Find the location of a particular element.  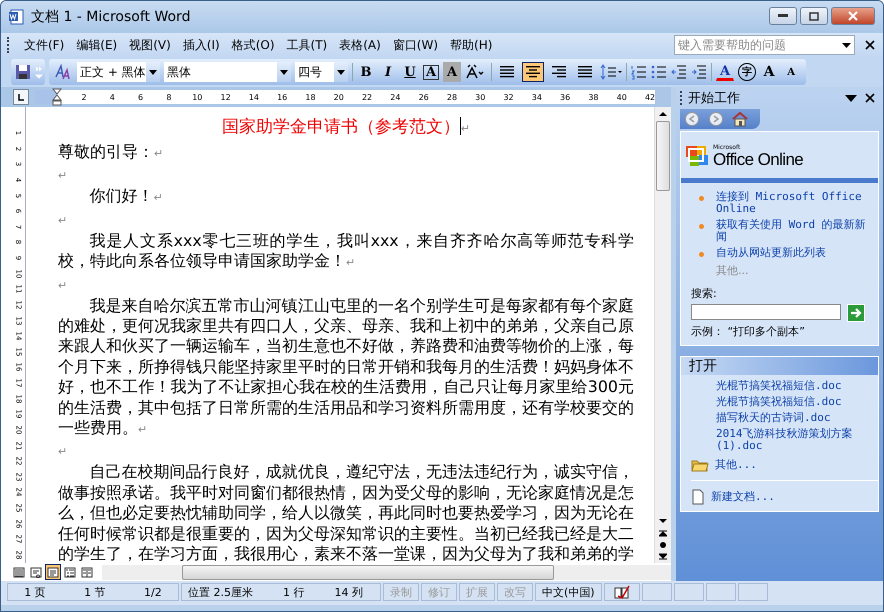

menu-item: 格式(O) is located at coordinates (253, 45).